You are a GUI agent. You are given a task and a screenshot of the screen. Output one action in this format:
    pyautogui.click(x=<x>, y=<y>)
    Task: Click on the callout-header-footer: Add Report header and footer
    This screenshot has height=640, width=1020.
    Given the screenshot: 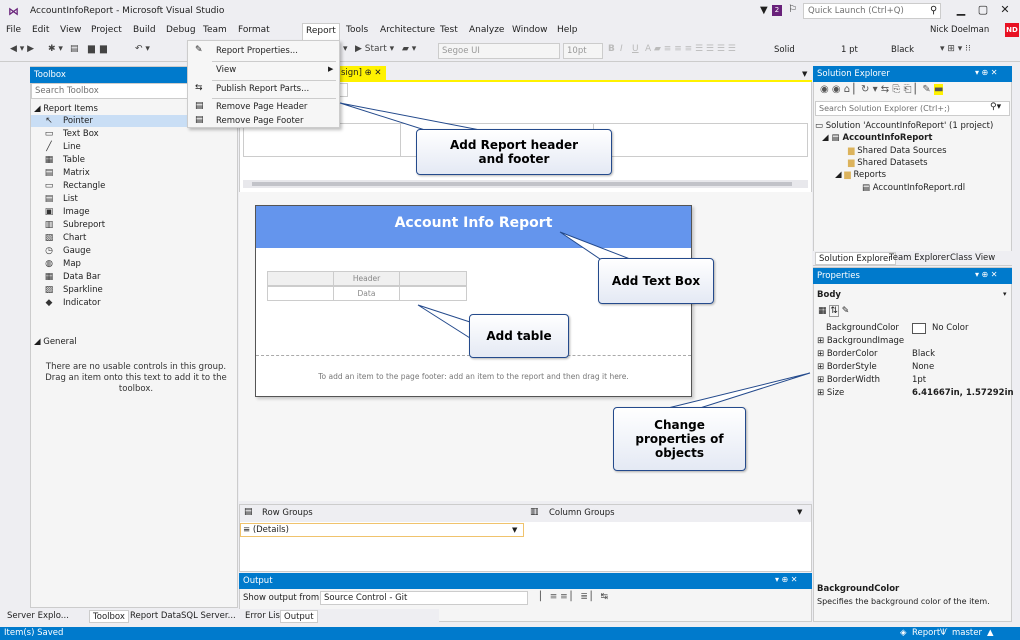 What is the action you would take?
    pyautogui.click(x=514, y=152)
    